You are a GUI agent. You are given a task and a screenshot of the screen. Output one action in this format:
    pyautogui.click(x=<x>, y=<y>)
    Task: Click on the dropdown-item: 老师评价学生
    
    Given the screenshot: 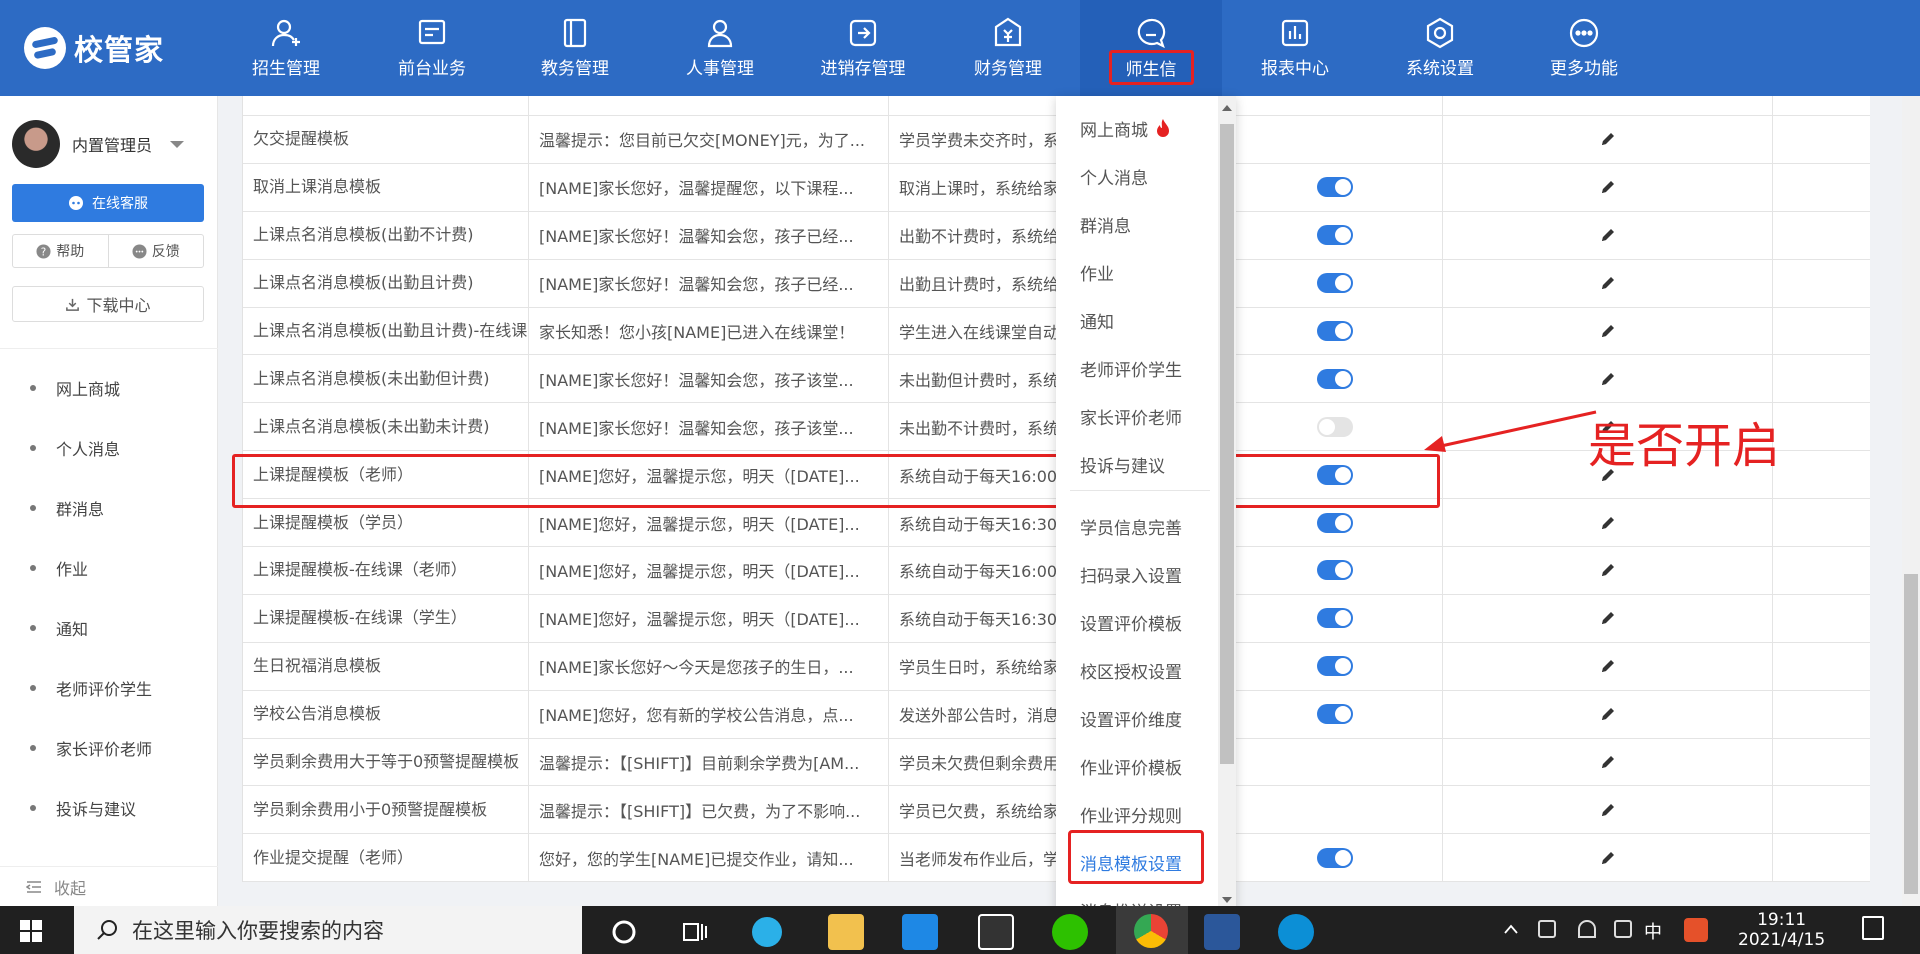 What is the action you would take?
    pyautogui.click(x=1137, y=368)
    